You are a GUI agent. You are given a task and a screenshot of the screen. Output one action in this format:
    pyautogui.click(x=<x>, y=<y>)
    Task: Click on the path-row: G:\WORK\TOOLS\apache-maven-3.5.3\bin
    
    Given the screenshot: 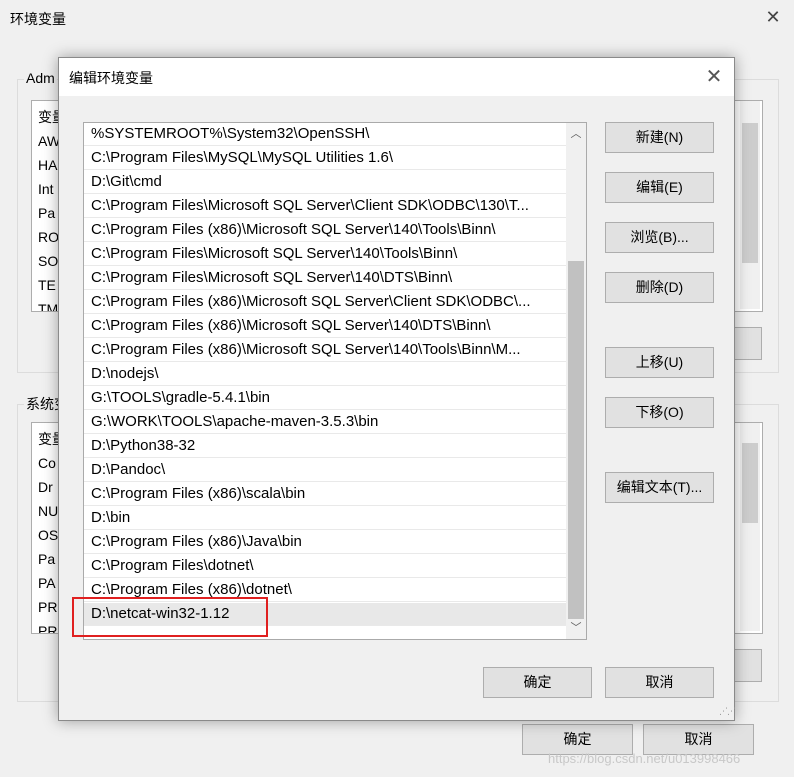 What is the action you would take?
    pyautogui.click(x=325, y=422)
    